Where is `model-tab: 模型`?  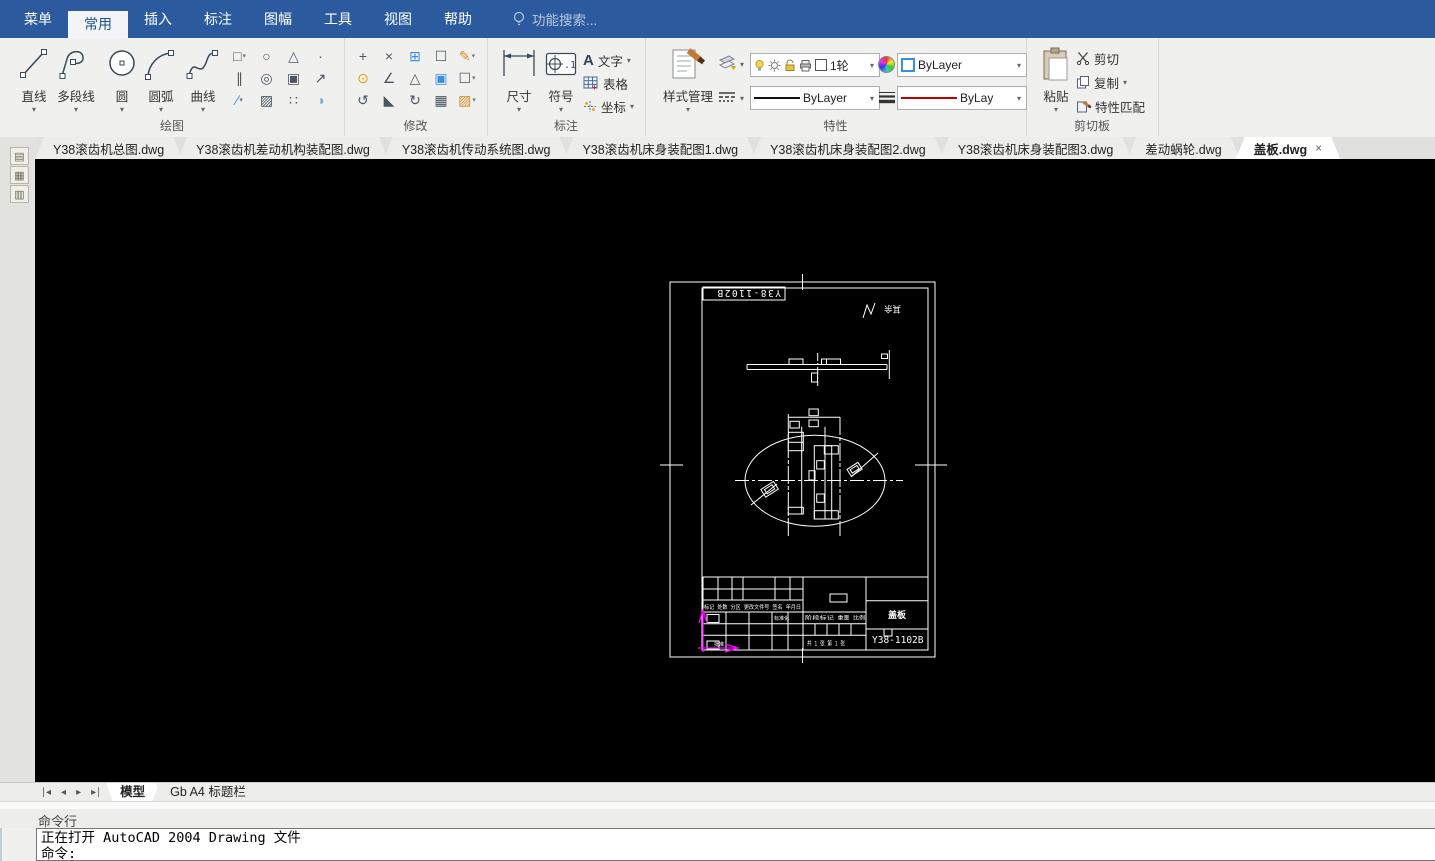 model-tab: 模型 is located at coordinates (132, 792).